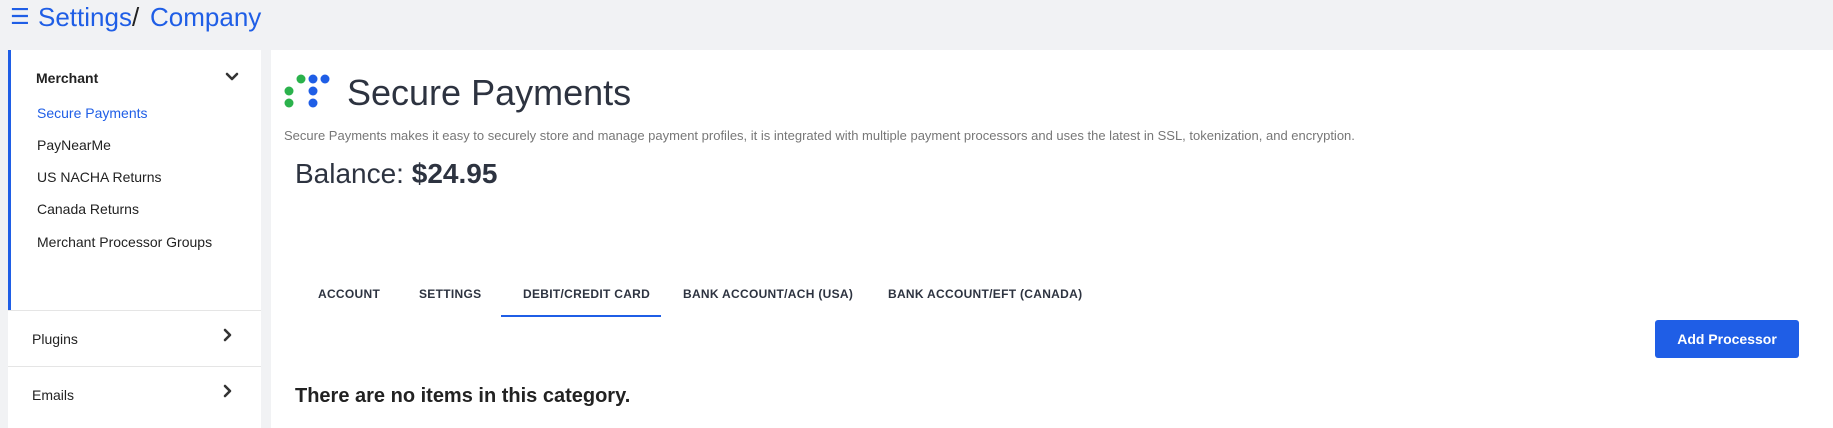  I want to click on sidebar-item-us-nacha-returns: US NACHA Returns, so click(99, 177).